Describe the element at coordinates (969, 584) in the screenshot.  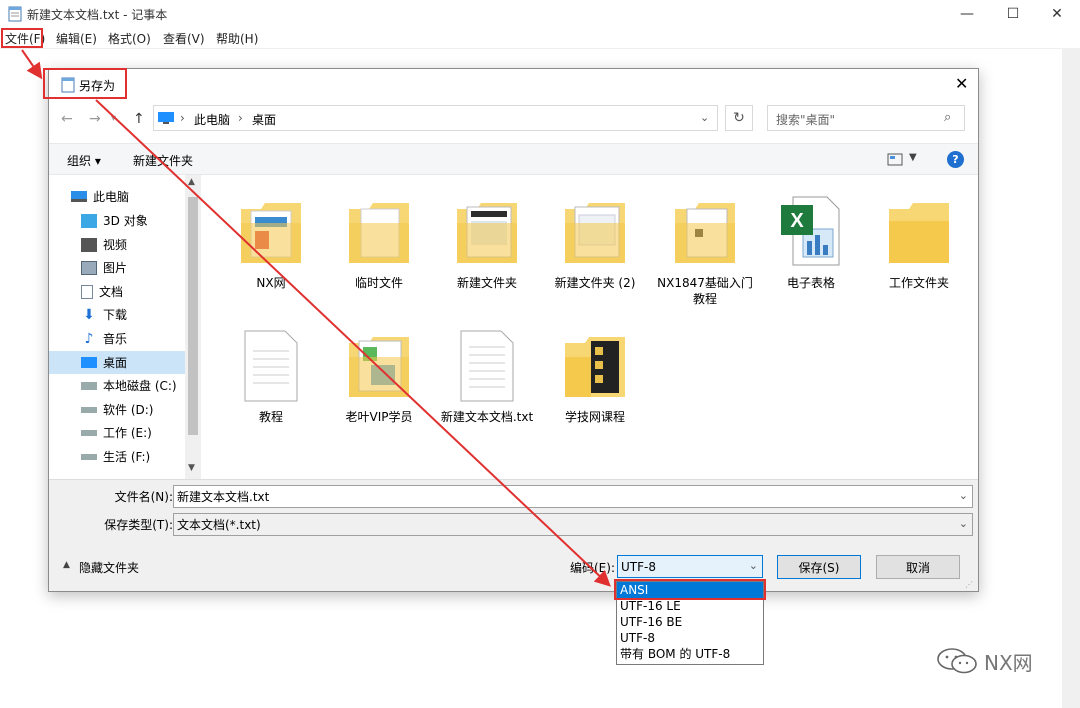
I see `resize-grip-icon: ⋰` at that location.